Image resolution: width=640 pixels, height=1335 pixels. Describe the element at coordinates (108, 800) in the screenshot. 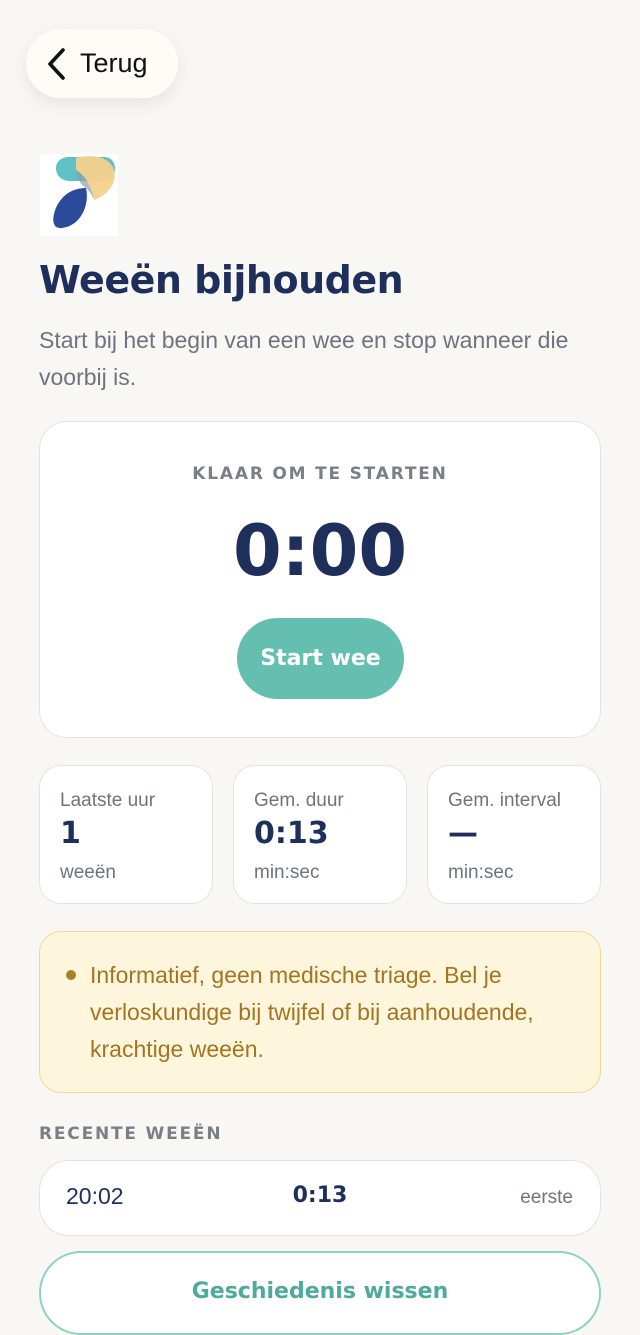

I see `stat-label: Laatste uur` at that location.